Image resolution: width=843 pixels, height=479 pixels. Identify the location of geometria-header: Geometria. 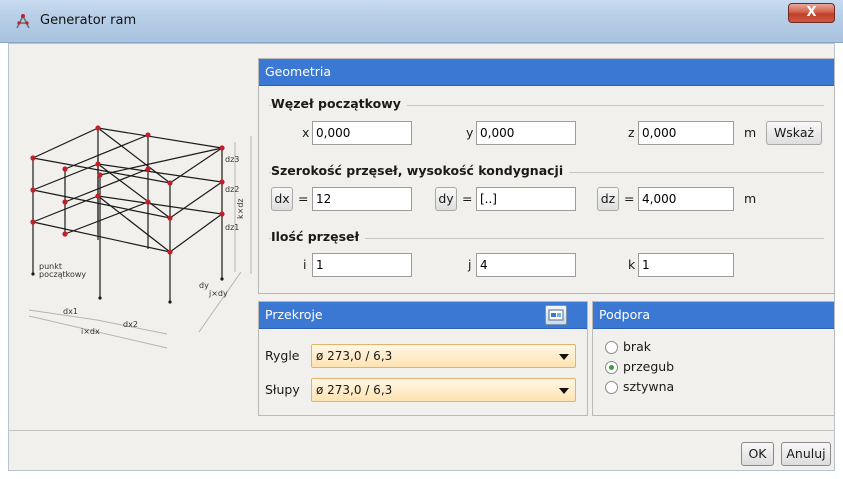
(546, 72).